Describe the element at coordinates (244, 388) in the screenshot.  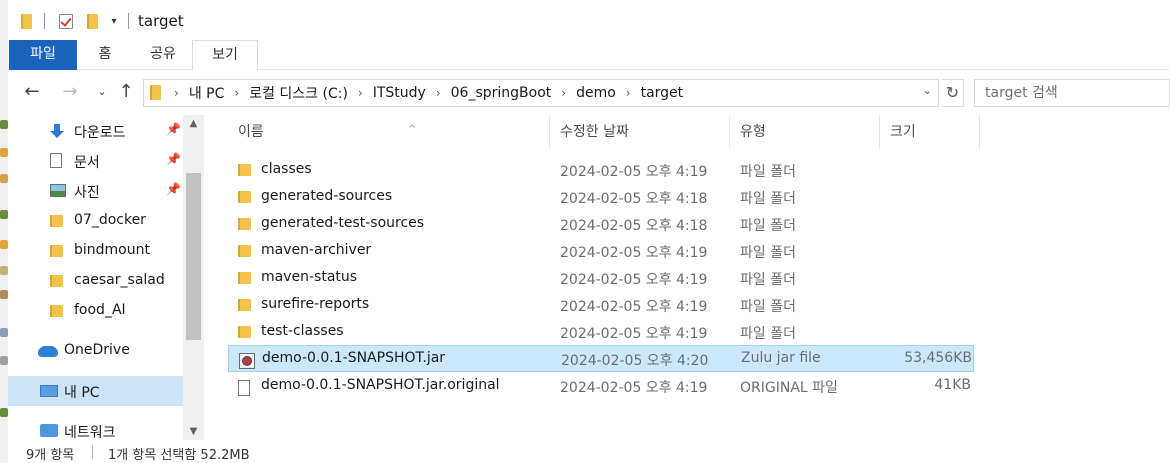
I see `blank-file-icon` at that location.